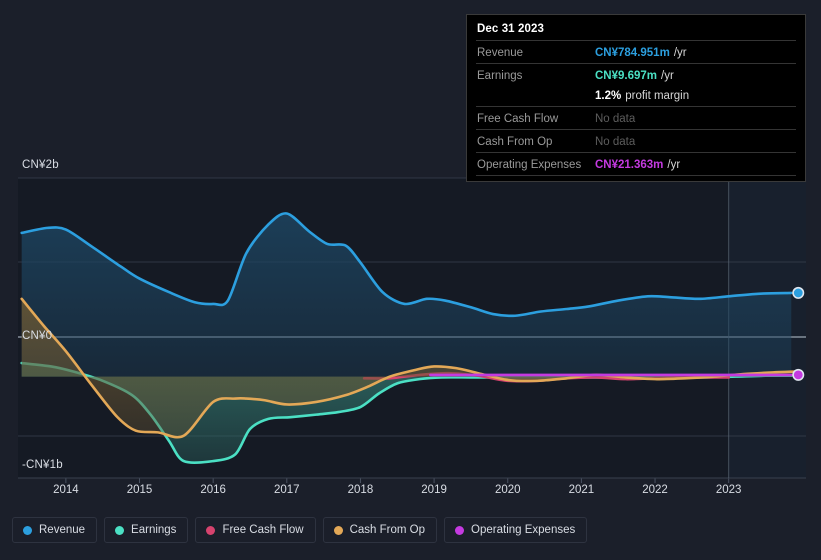 The width and height of the screenshot is (821, 560). What do you see at coordinates (287, 490) in the screenshot?
I see `x-axis-label-2017: 2017` at bounding box center [287, 490].